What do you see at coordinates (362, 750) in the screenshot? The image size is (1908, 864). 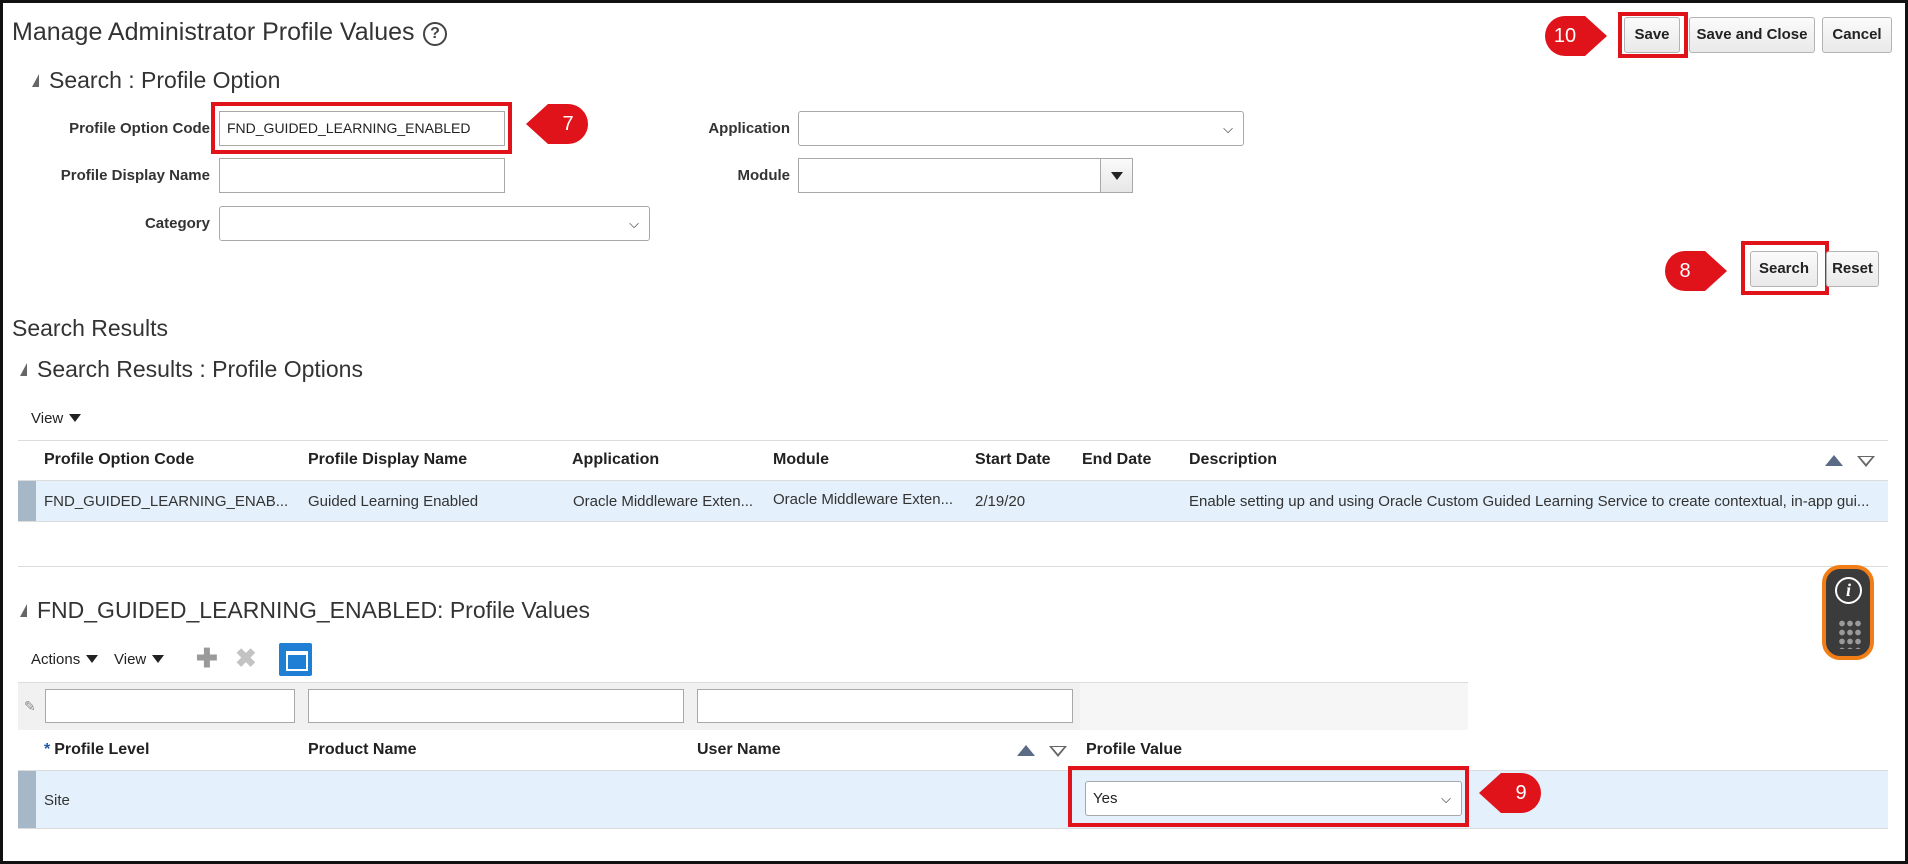 I see `col-header-product-name: Product Name` at bounding box center [362, 750].